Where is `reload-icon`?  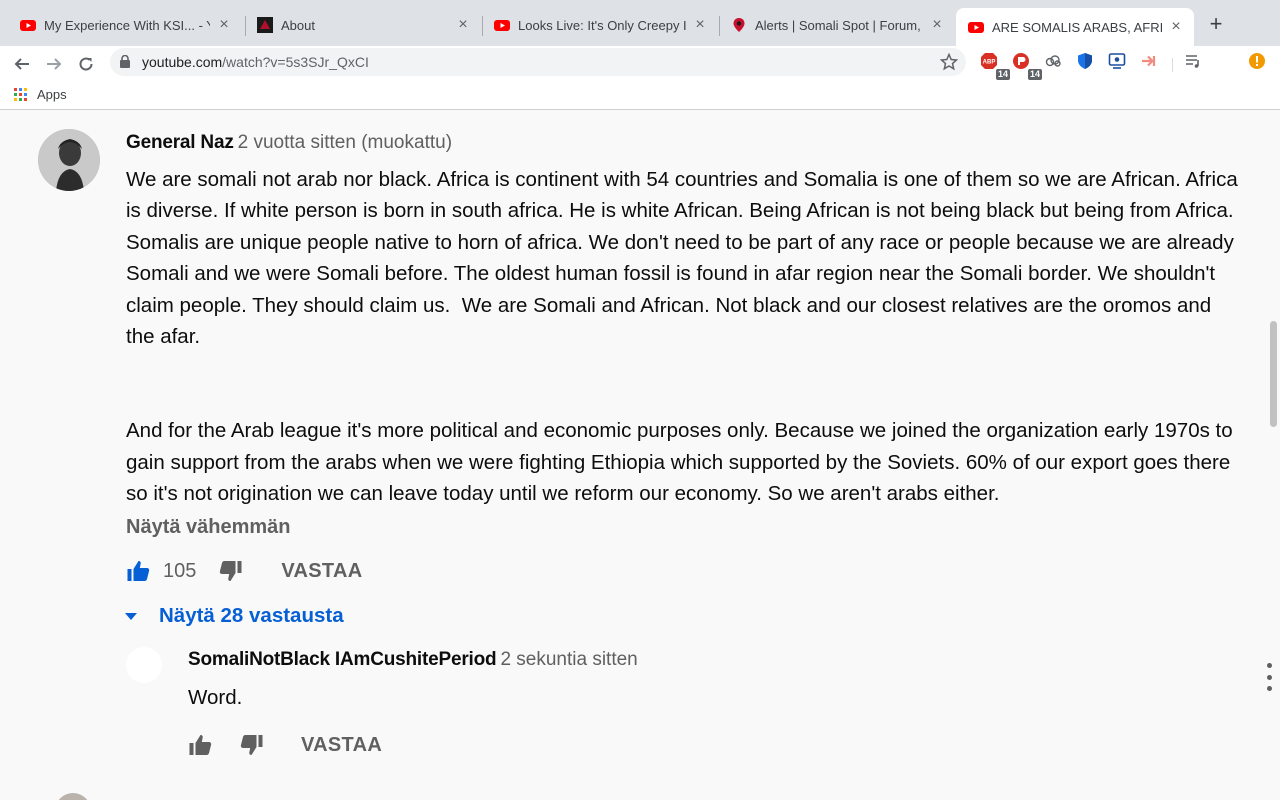 reload-icon is located at coordinates (86, 64).